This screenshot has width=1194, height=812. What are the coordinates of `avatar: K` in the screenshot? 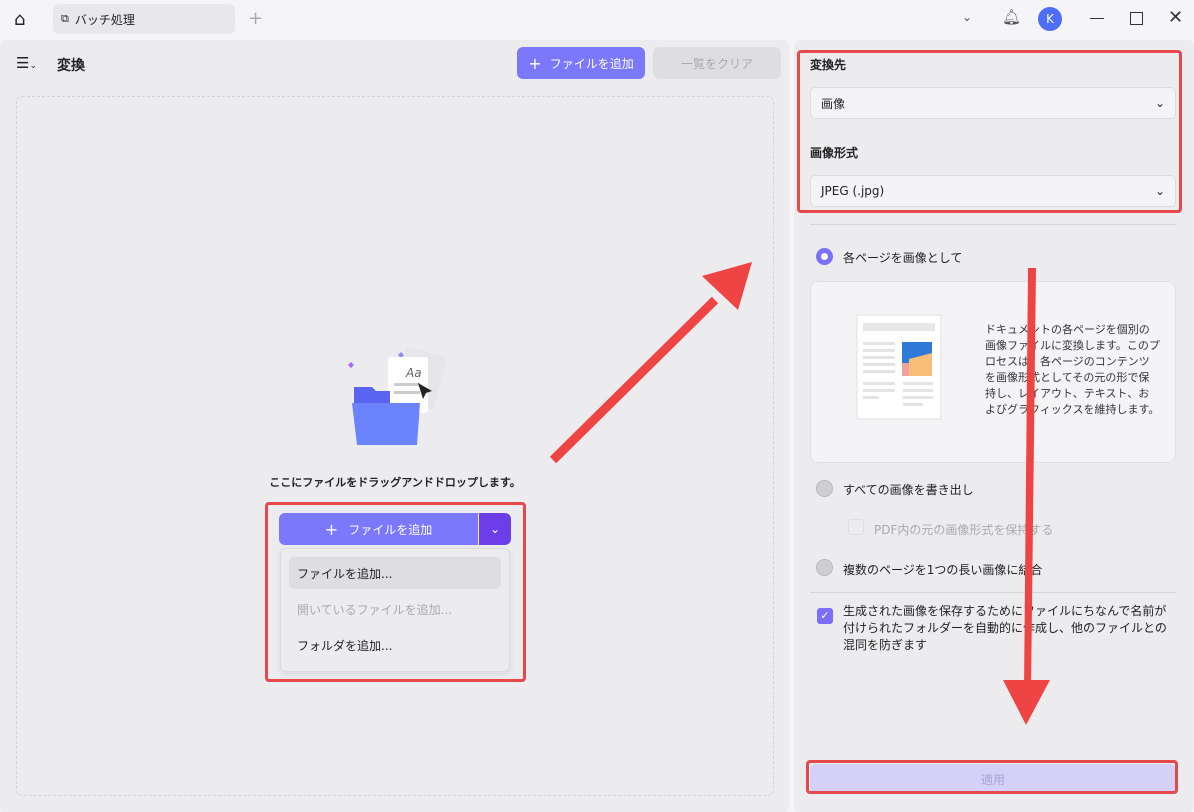 It's located at (1050, 19).